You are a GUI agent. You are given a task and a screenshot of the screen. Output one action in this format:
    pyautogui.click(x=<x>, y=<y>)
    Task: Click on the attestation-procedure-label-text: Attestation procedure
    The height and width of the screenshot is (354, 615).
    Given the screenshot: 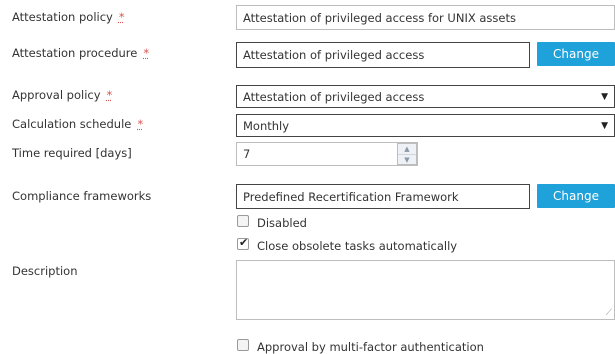 What is the action you would take?
    pyautogui.click(x=75, y=53)
    